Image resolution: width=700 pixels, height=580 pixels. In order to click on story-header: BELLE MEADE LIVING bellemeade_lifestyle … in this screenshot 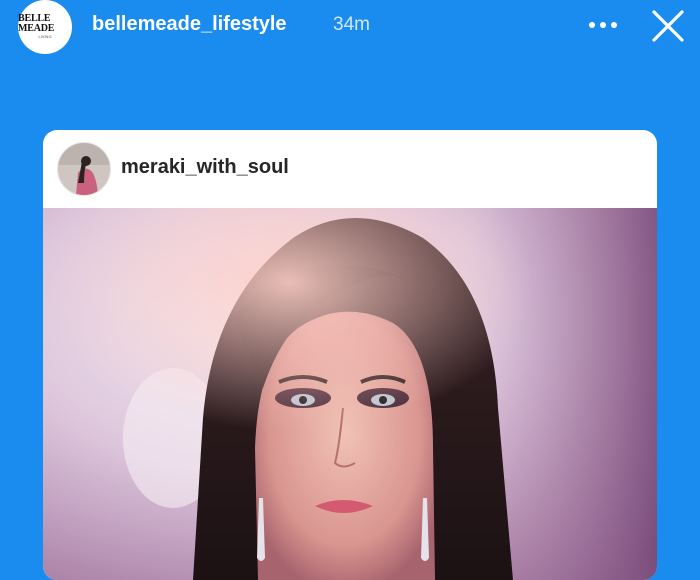, I will do `click(350, 30)`.